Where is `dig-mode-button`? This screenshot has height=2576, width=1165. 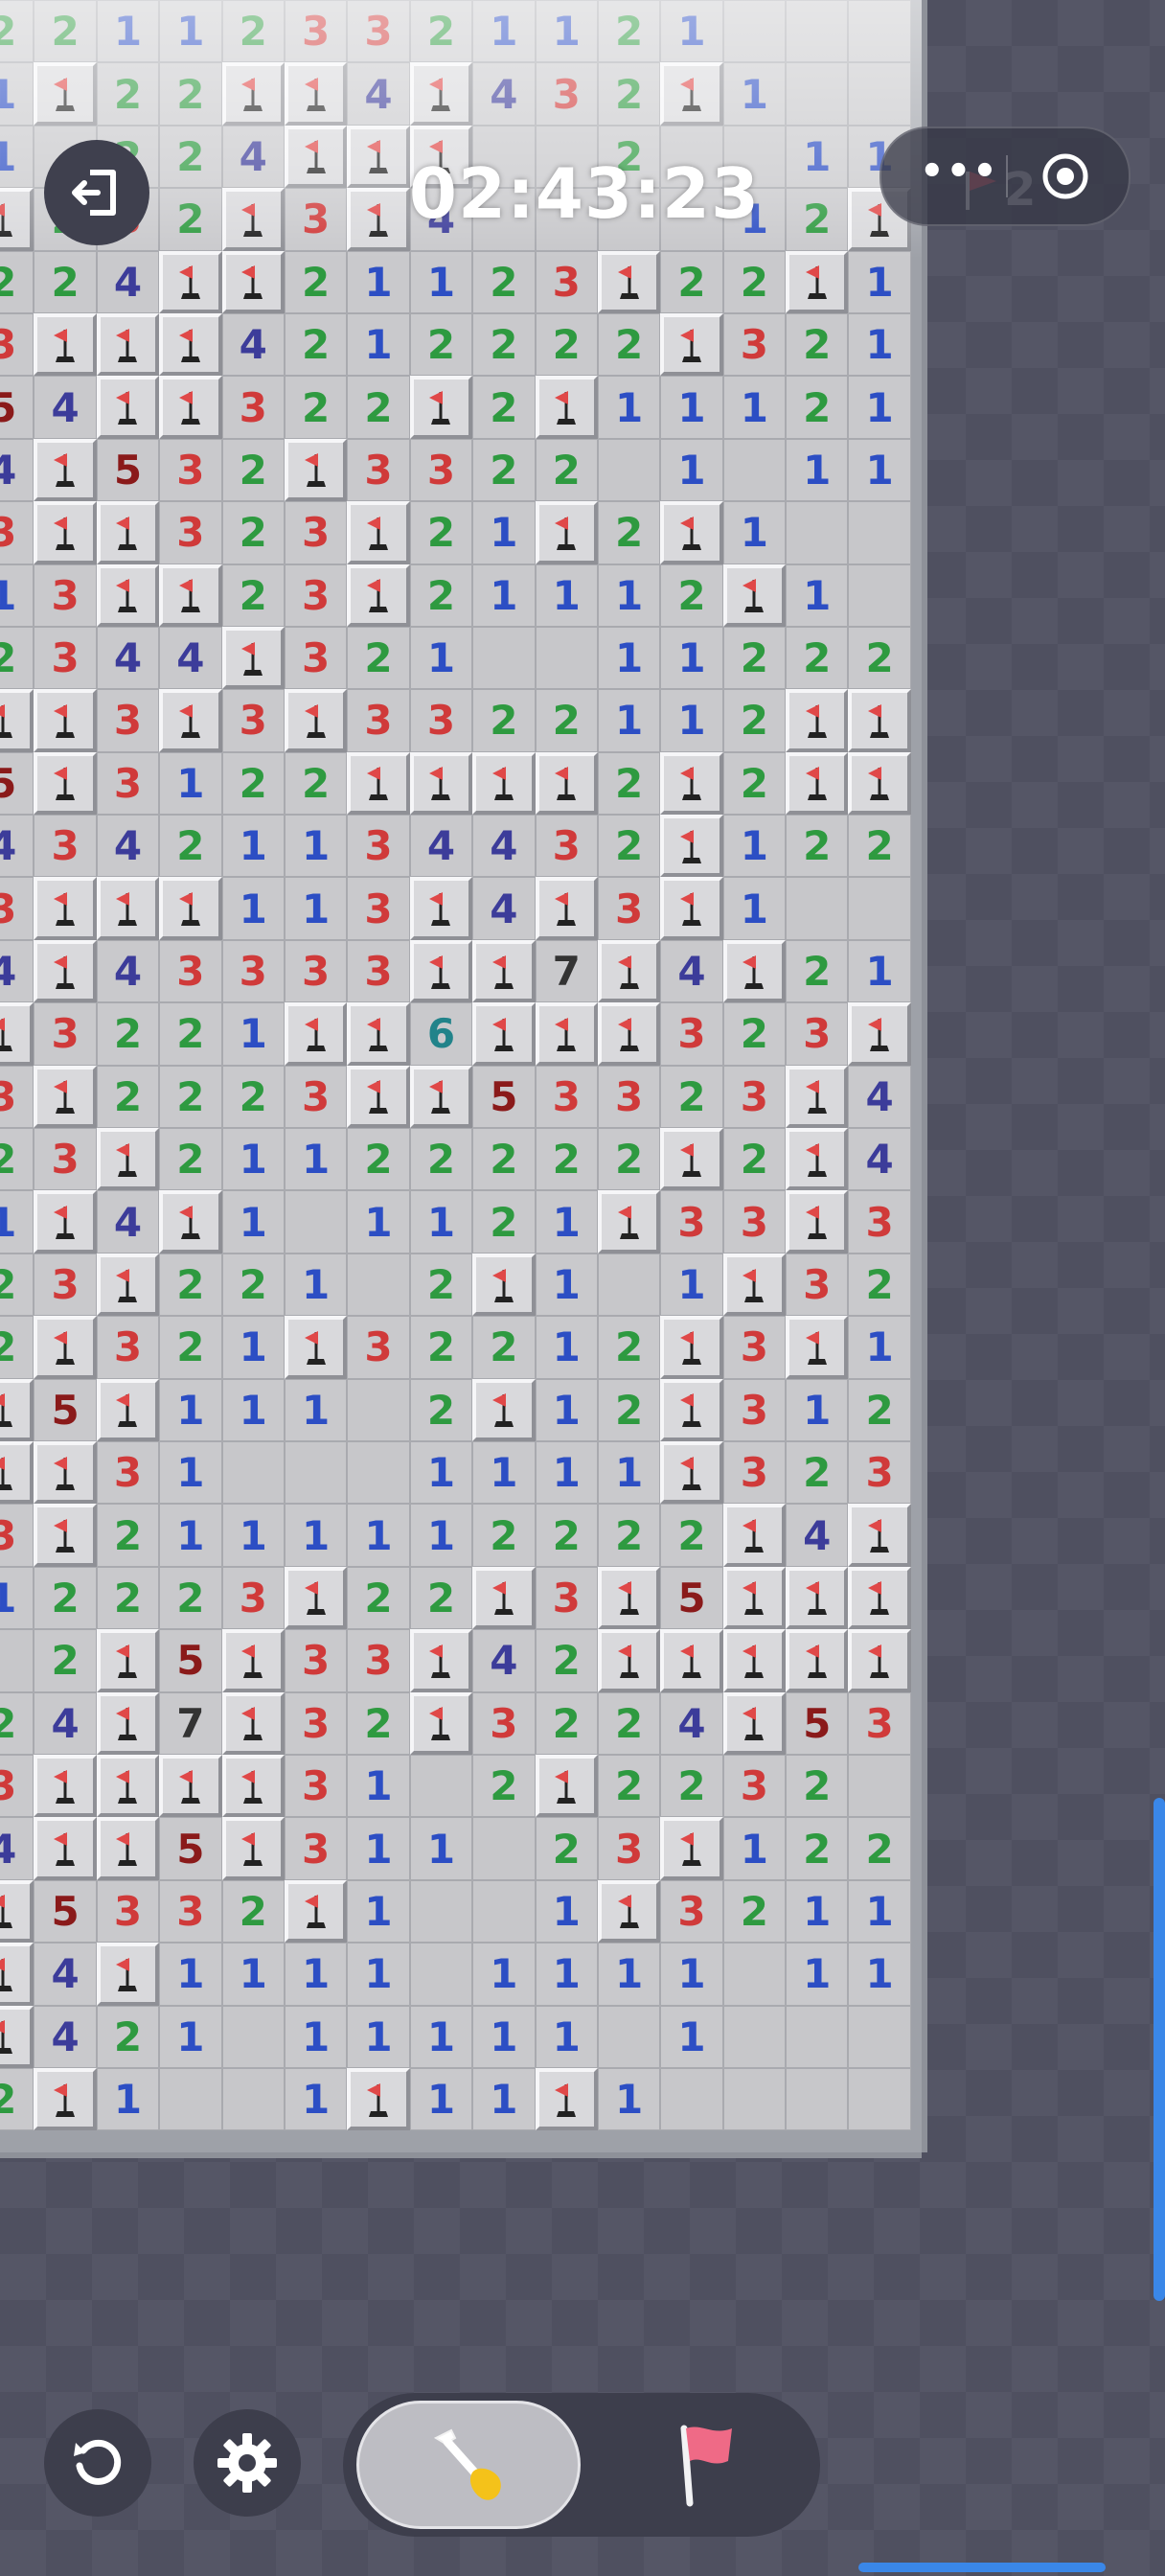 dig-mode-button is located at coordinates (469, 2465).